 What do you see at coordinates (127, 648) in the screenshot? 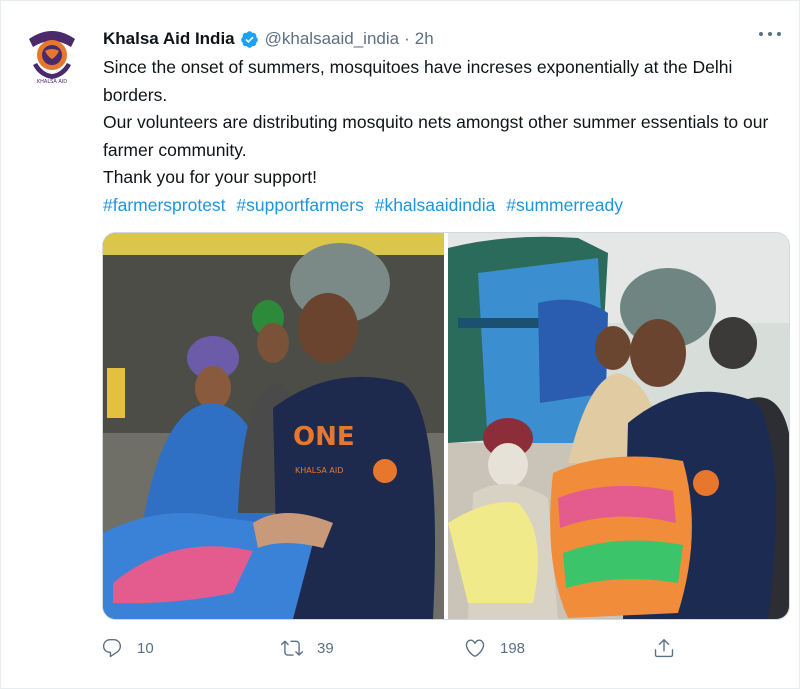
I see `reply-button: 10` at bounding box center [127, 648].